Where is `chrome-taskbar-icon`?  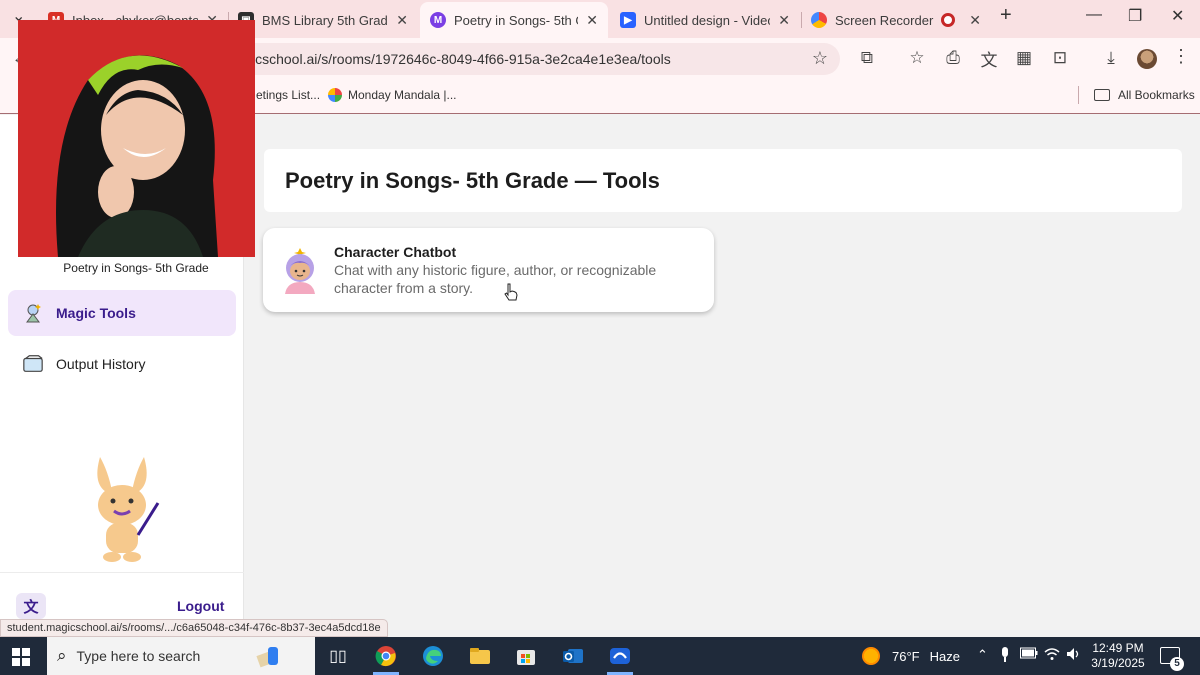
chrome-taskbar-icon is located at coordinates (386, 658).